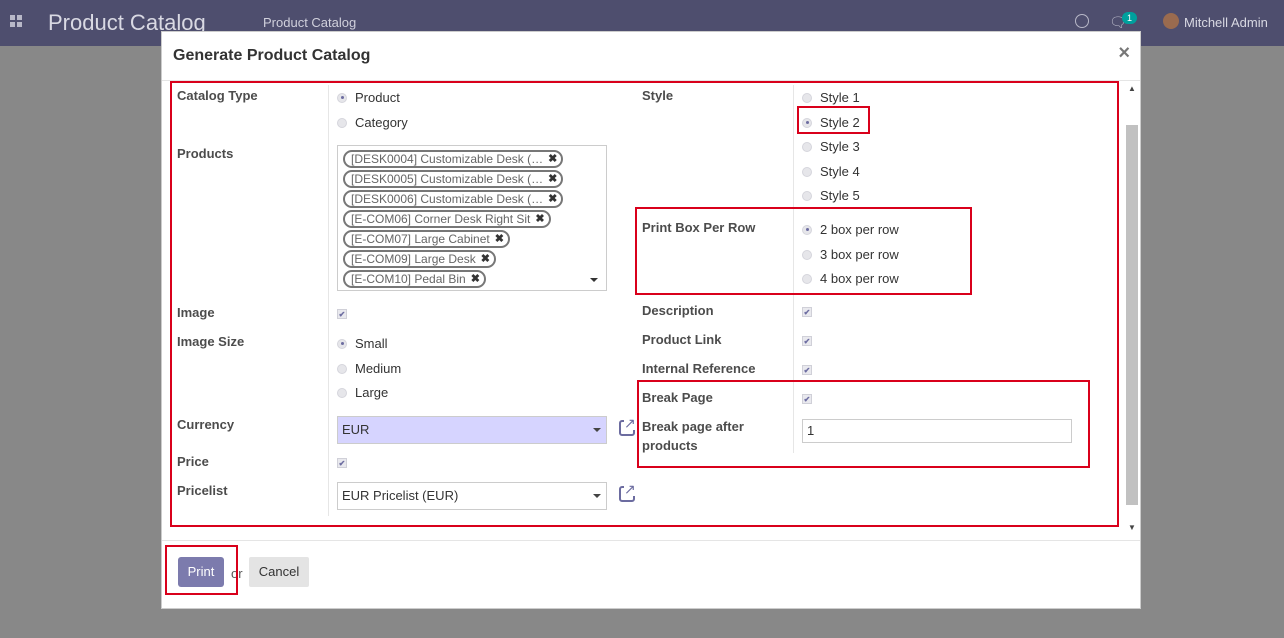 The image size is (1284, 638). I want to click on radio-label: Medium, so click(378, 368).